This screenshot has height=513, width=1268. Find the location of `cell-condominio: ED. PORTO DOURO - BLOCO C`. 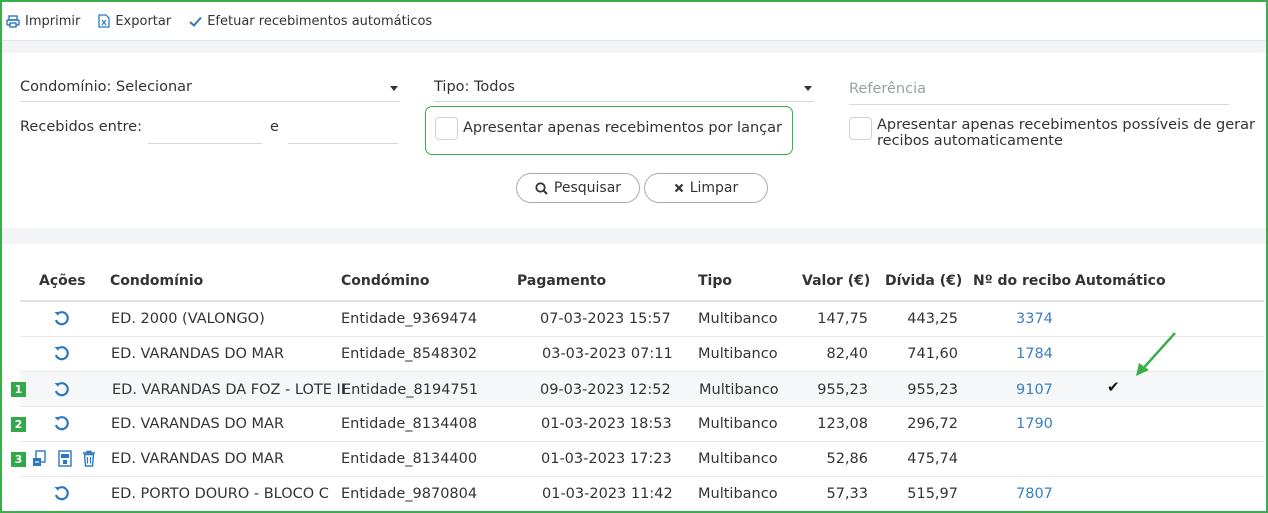

cell-condominio: ED. PORTO DOURO - BLOCO C is located at coordinates (220, 494).